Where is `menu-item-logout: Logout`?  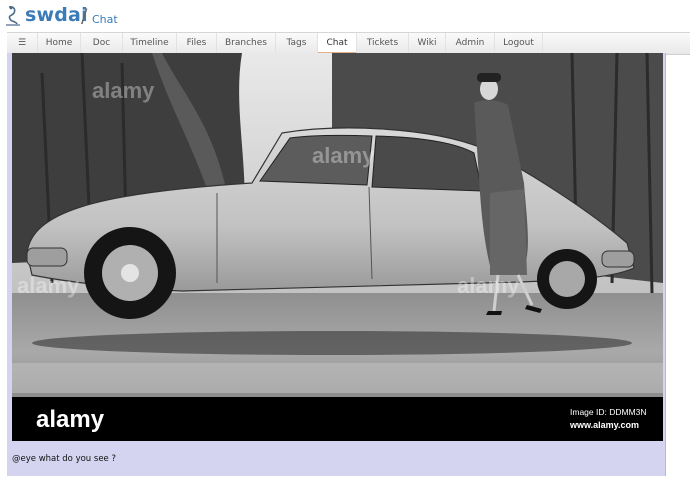
menu-item-logout: Logout is located at coordinates (519, 43).